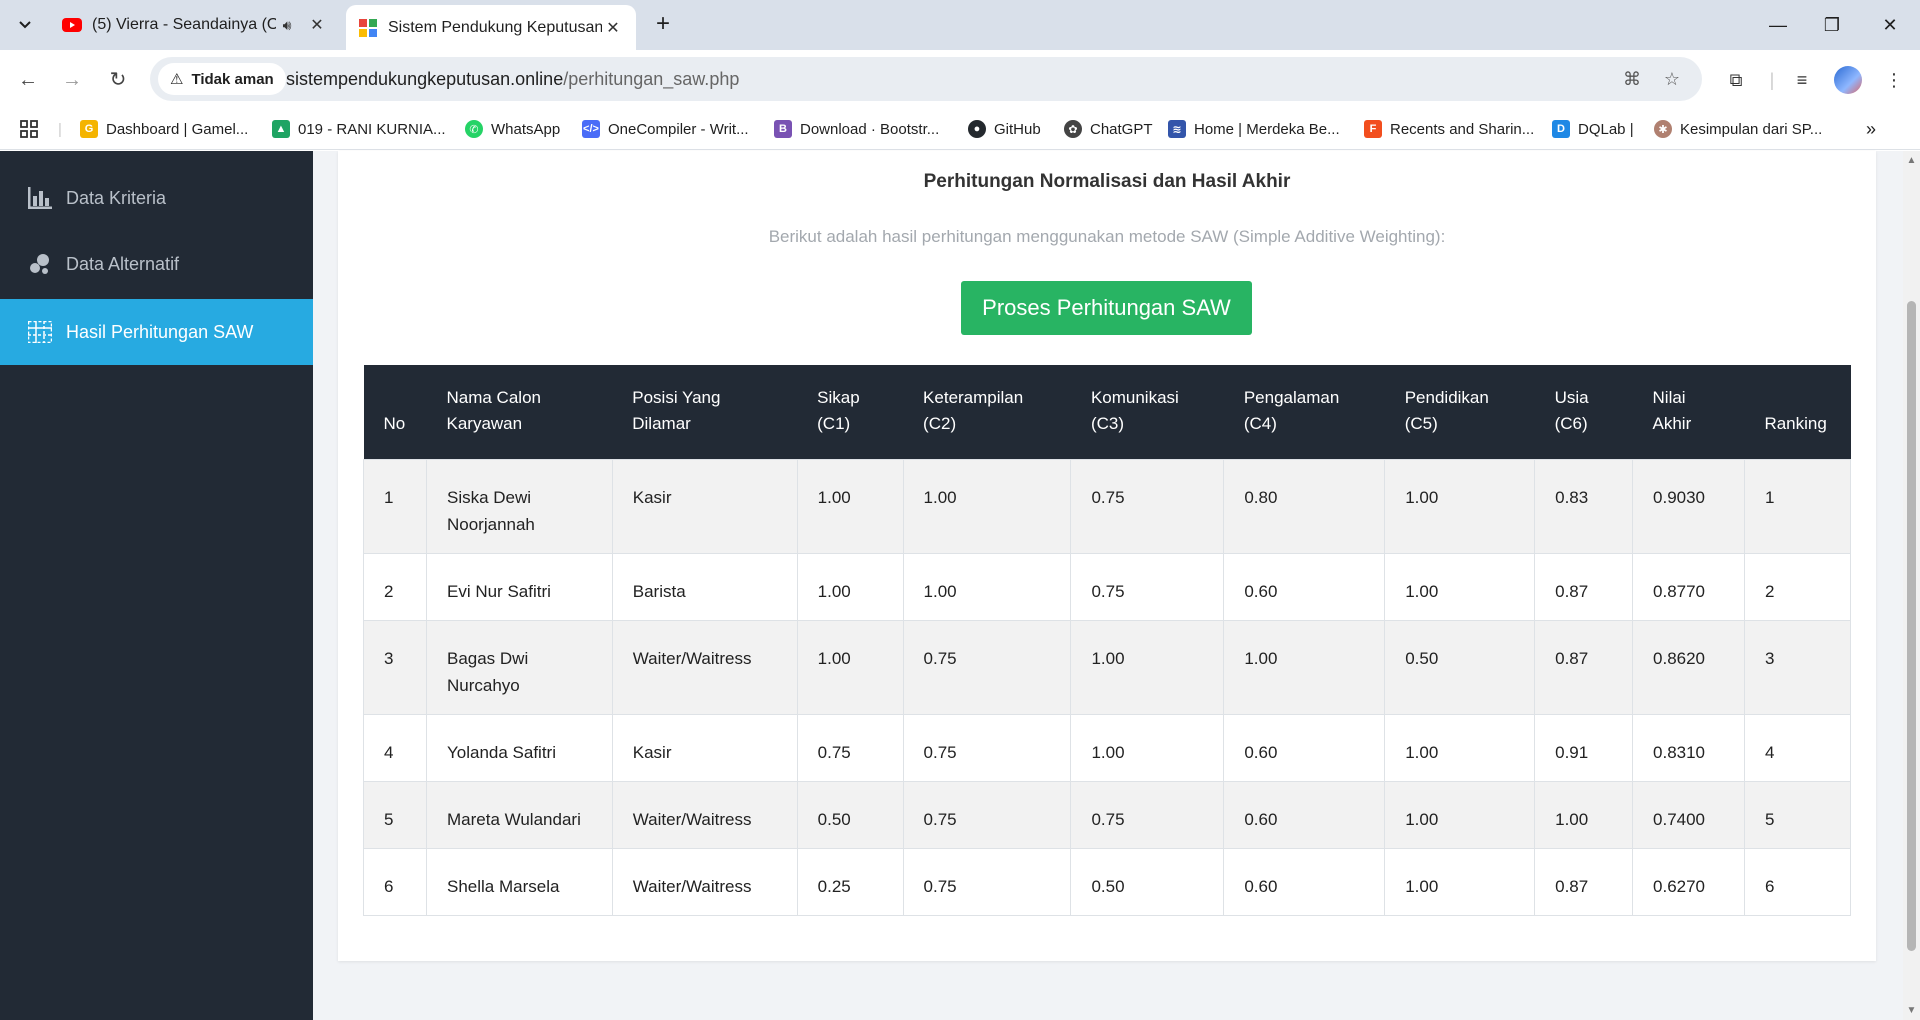 The width and height of the screenshot is (1920, 1020). I want to click on speaker-icon: 🔊︎, so click(287, 25).